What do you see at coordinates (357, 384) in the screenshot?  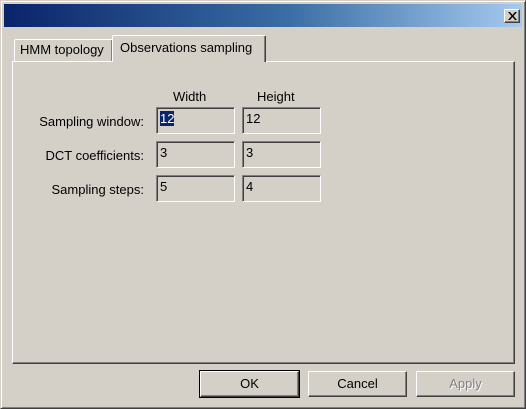 I see `cancel-button: Cancel` at bounding box center [357, 384].